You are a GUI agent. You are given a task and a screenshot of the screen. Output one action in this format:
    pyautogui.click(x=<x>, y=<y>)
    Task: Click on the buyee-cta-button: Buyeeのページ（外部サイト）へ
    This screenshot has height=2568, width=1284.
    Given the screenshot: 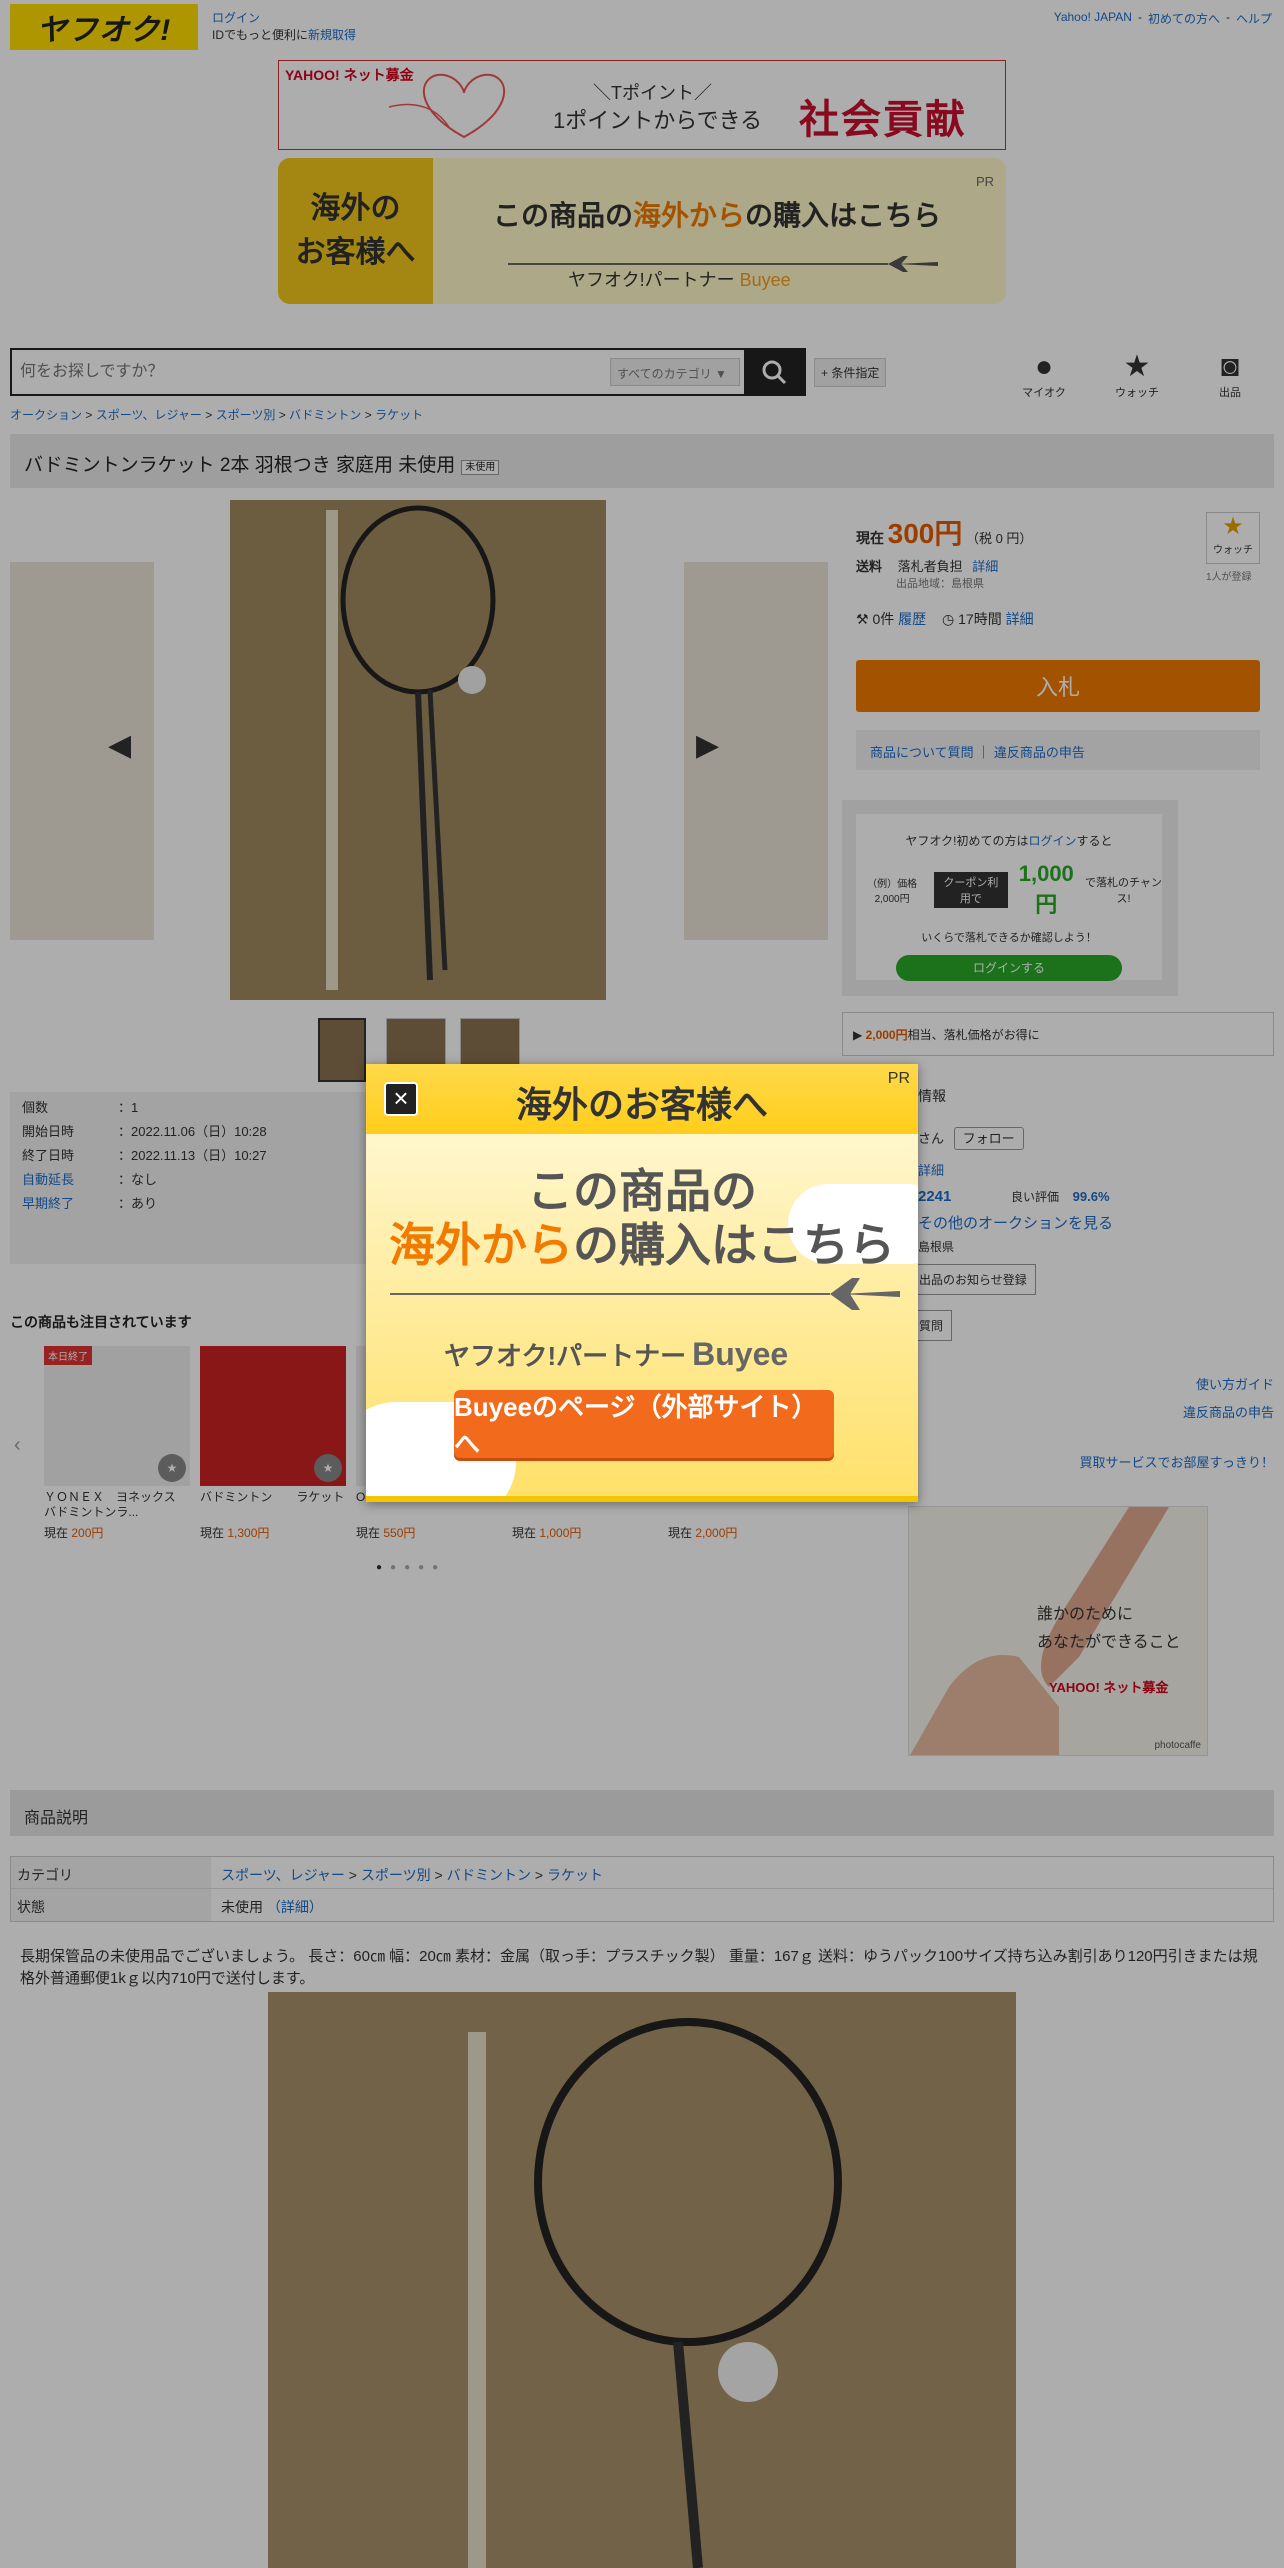 What is the action you would take?
    pyautogui.click(x=644, y=1424)
    